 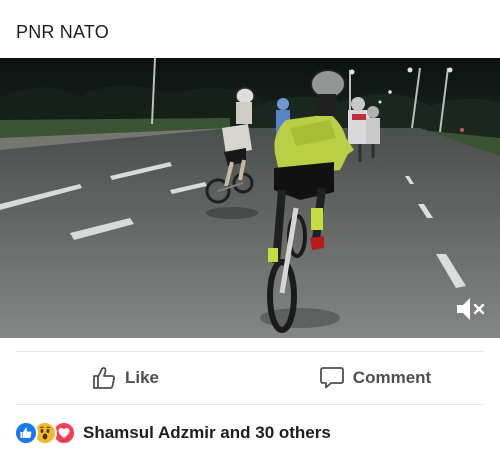 I want to click on reactions-summary: Shamsul Adzmir and 30 others, so click(x=172, y=433).